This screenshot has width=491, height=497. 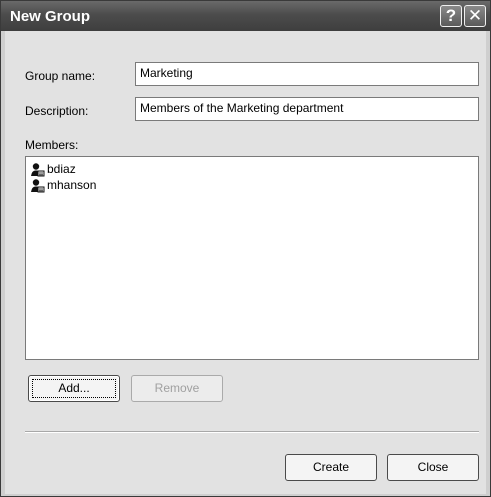 What do you see at coordinates (60, 76) in the screenshot?
I see `group-name-label: Group name:` at bounding box center [60, 76].